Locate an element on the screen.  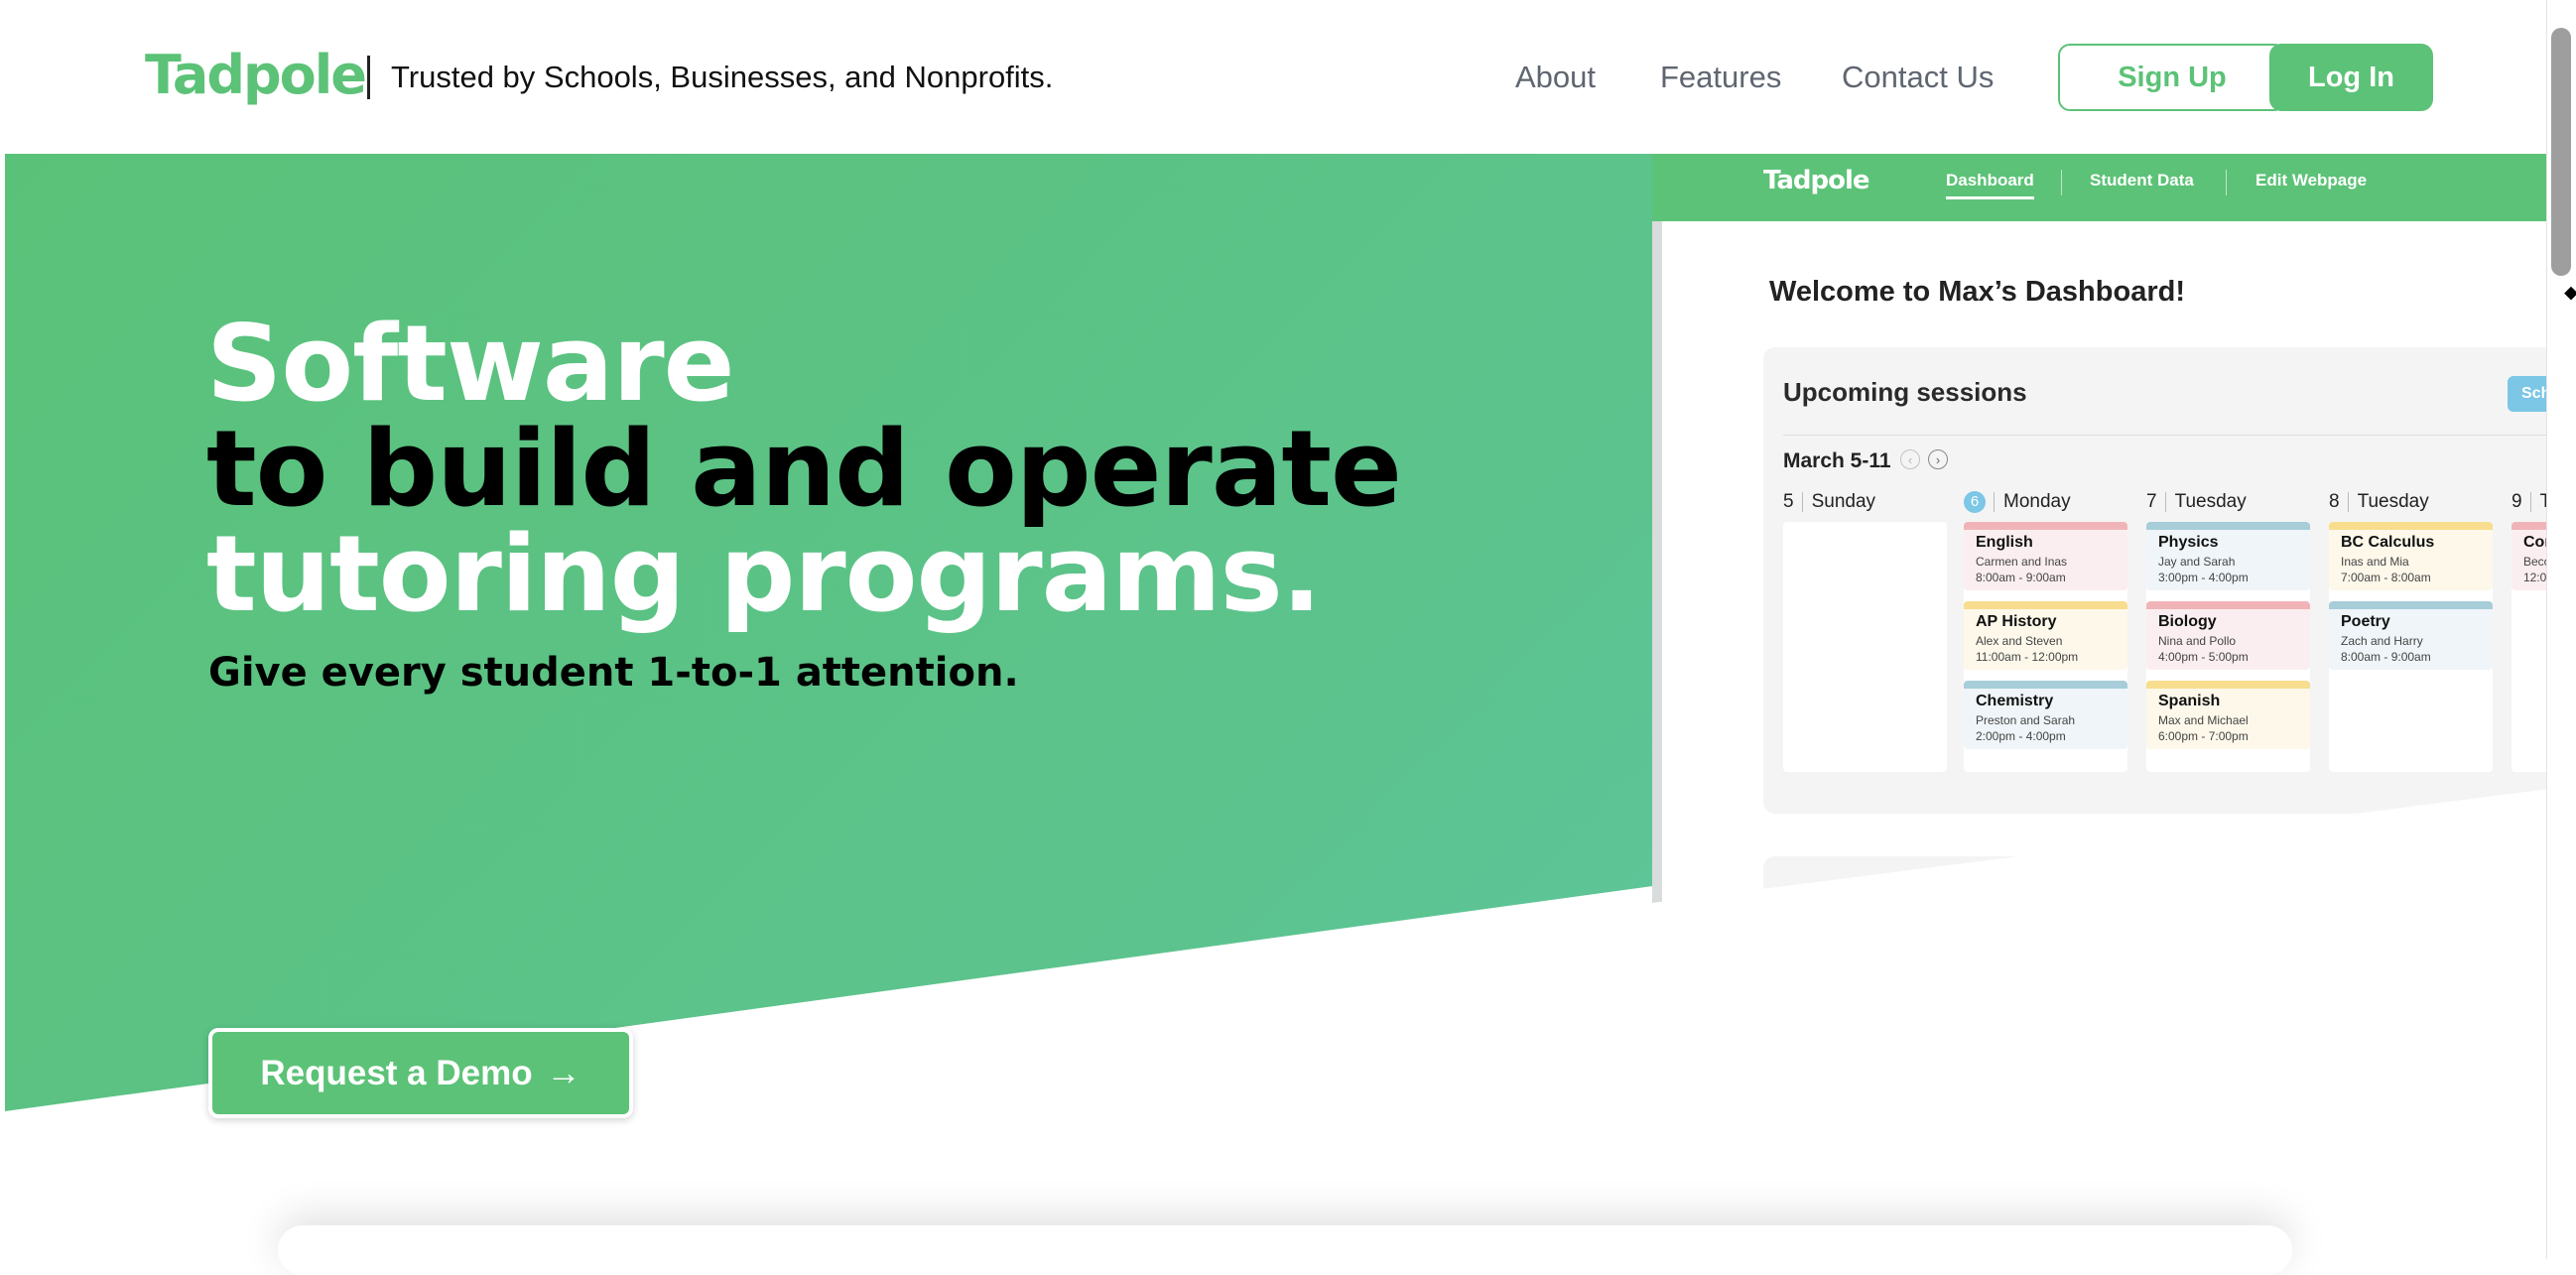
session-people: Preston and Sarah is located at coordinates (2026, 720).